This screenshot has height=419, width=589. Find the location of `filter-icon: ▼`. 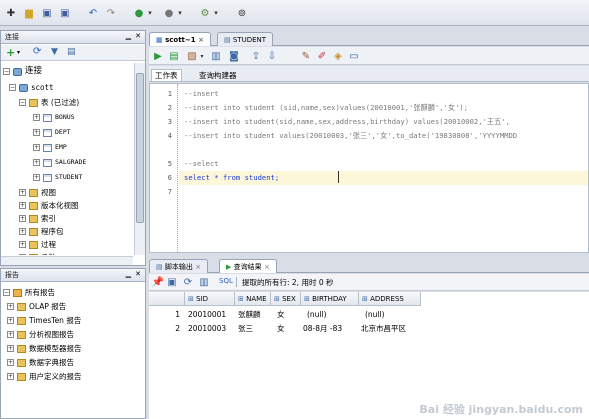

filter-icon: ▼ is located at coordinates (54, 52).